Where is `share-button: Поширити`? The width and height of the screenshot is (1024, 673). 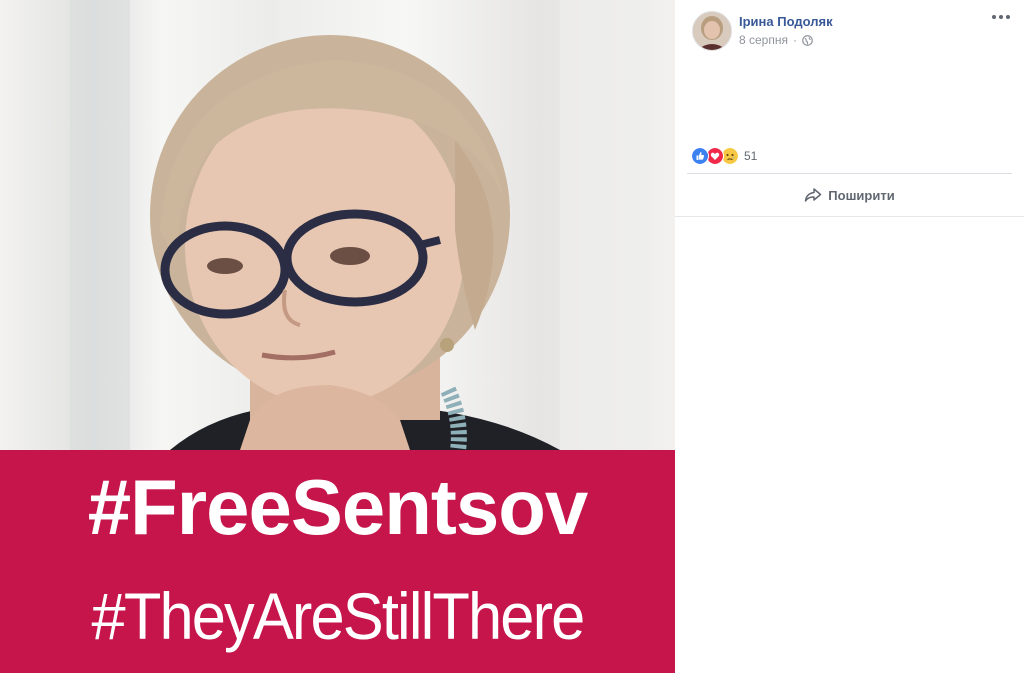 share-button: Поширити is located at coordinates (849, 195).